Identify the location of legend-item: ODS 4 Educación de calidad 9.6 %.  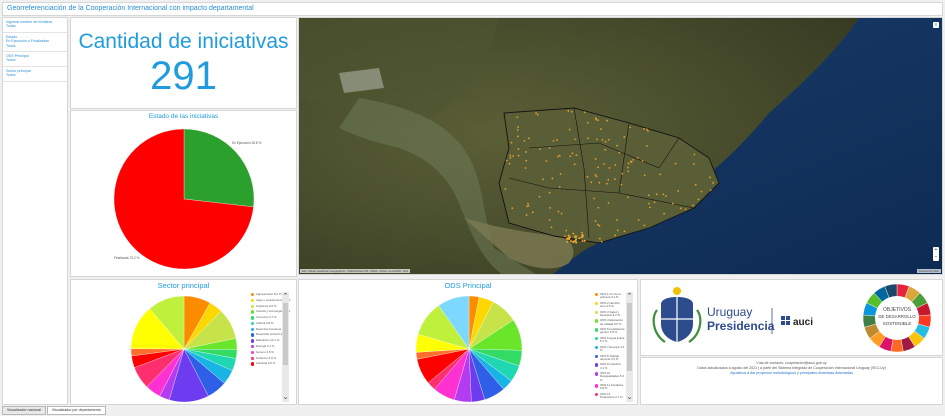
(610, 322).